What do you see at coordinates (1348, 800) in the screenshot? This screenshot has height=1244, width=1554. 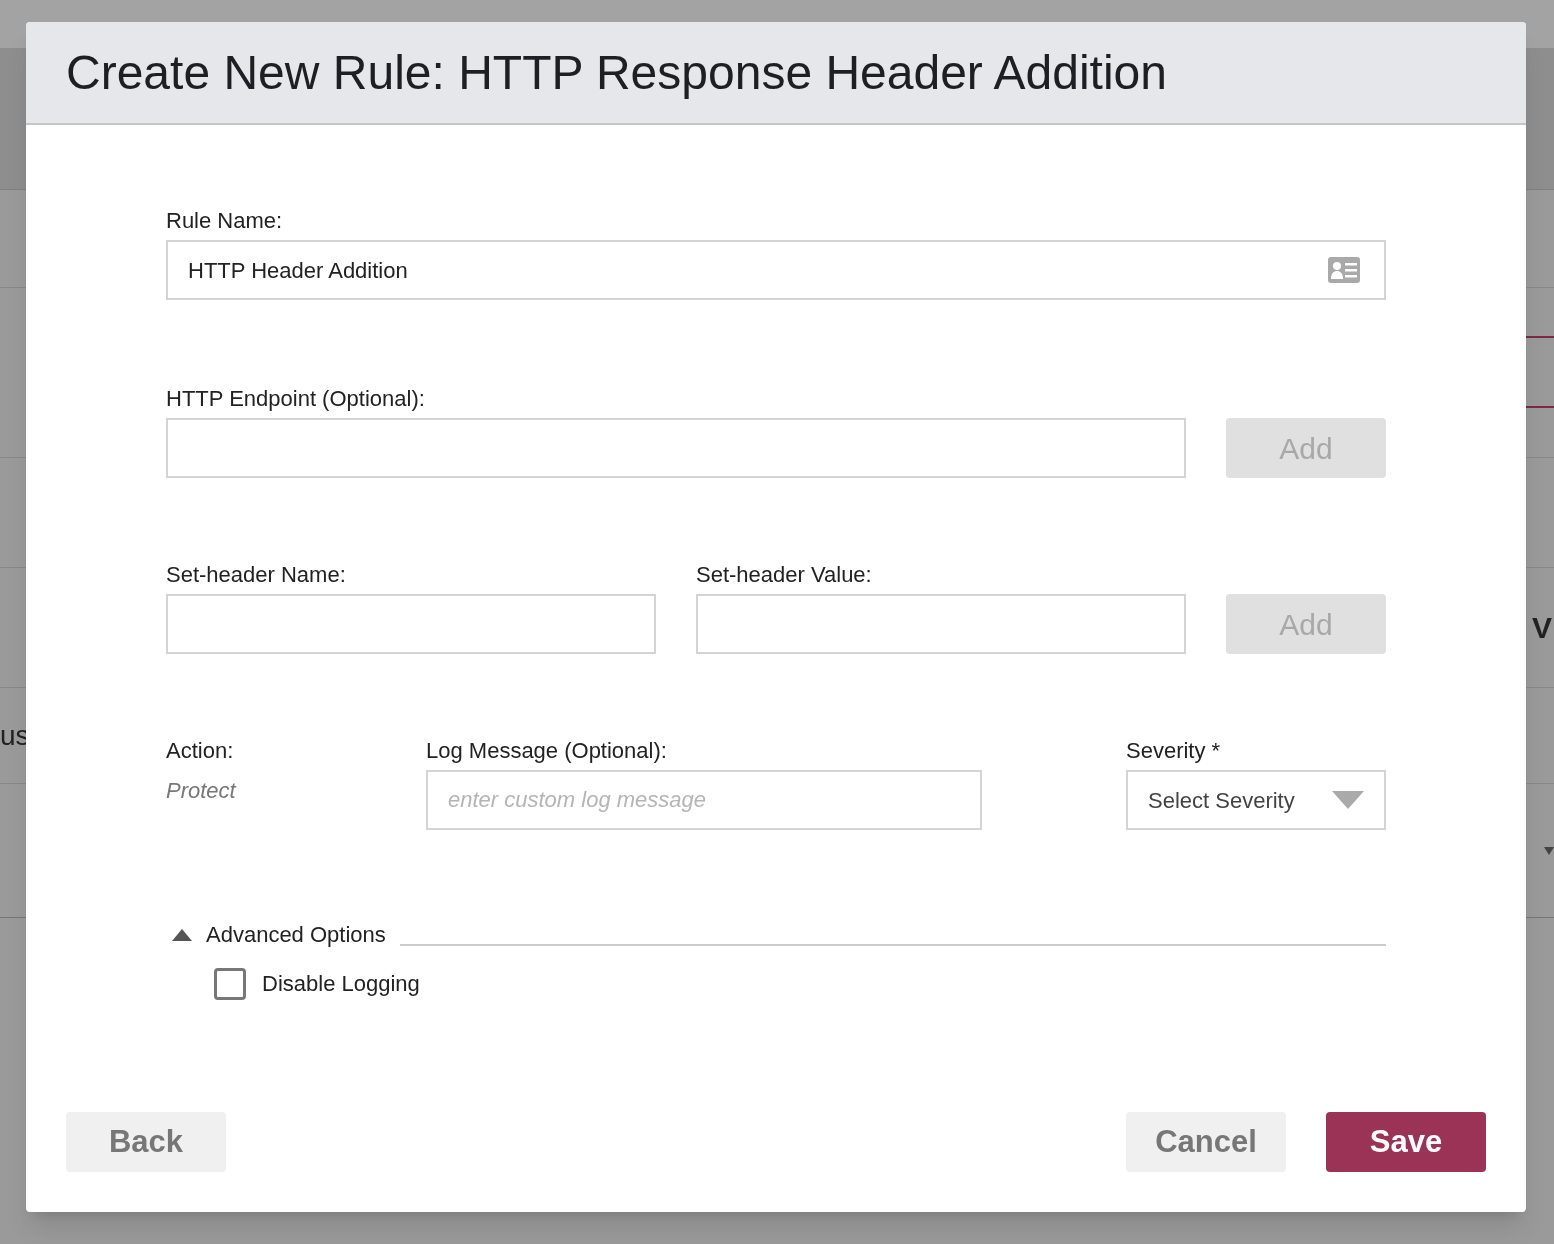 I see `dropdown-caret-icon` at bounding box center [1348, 800].